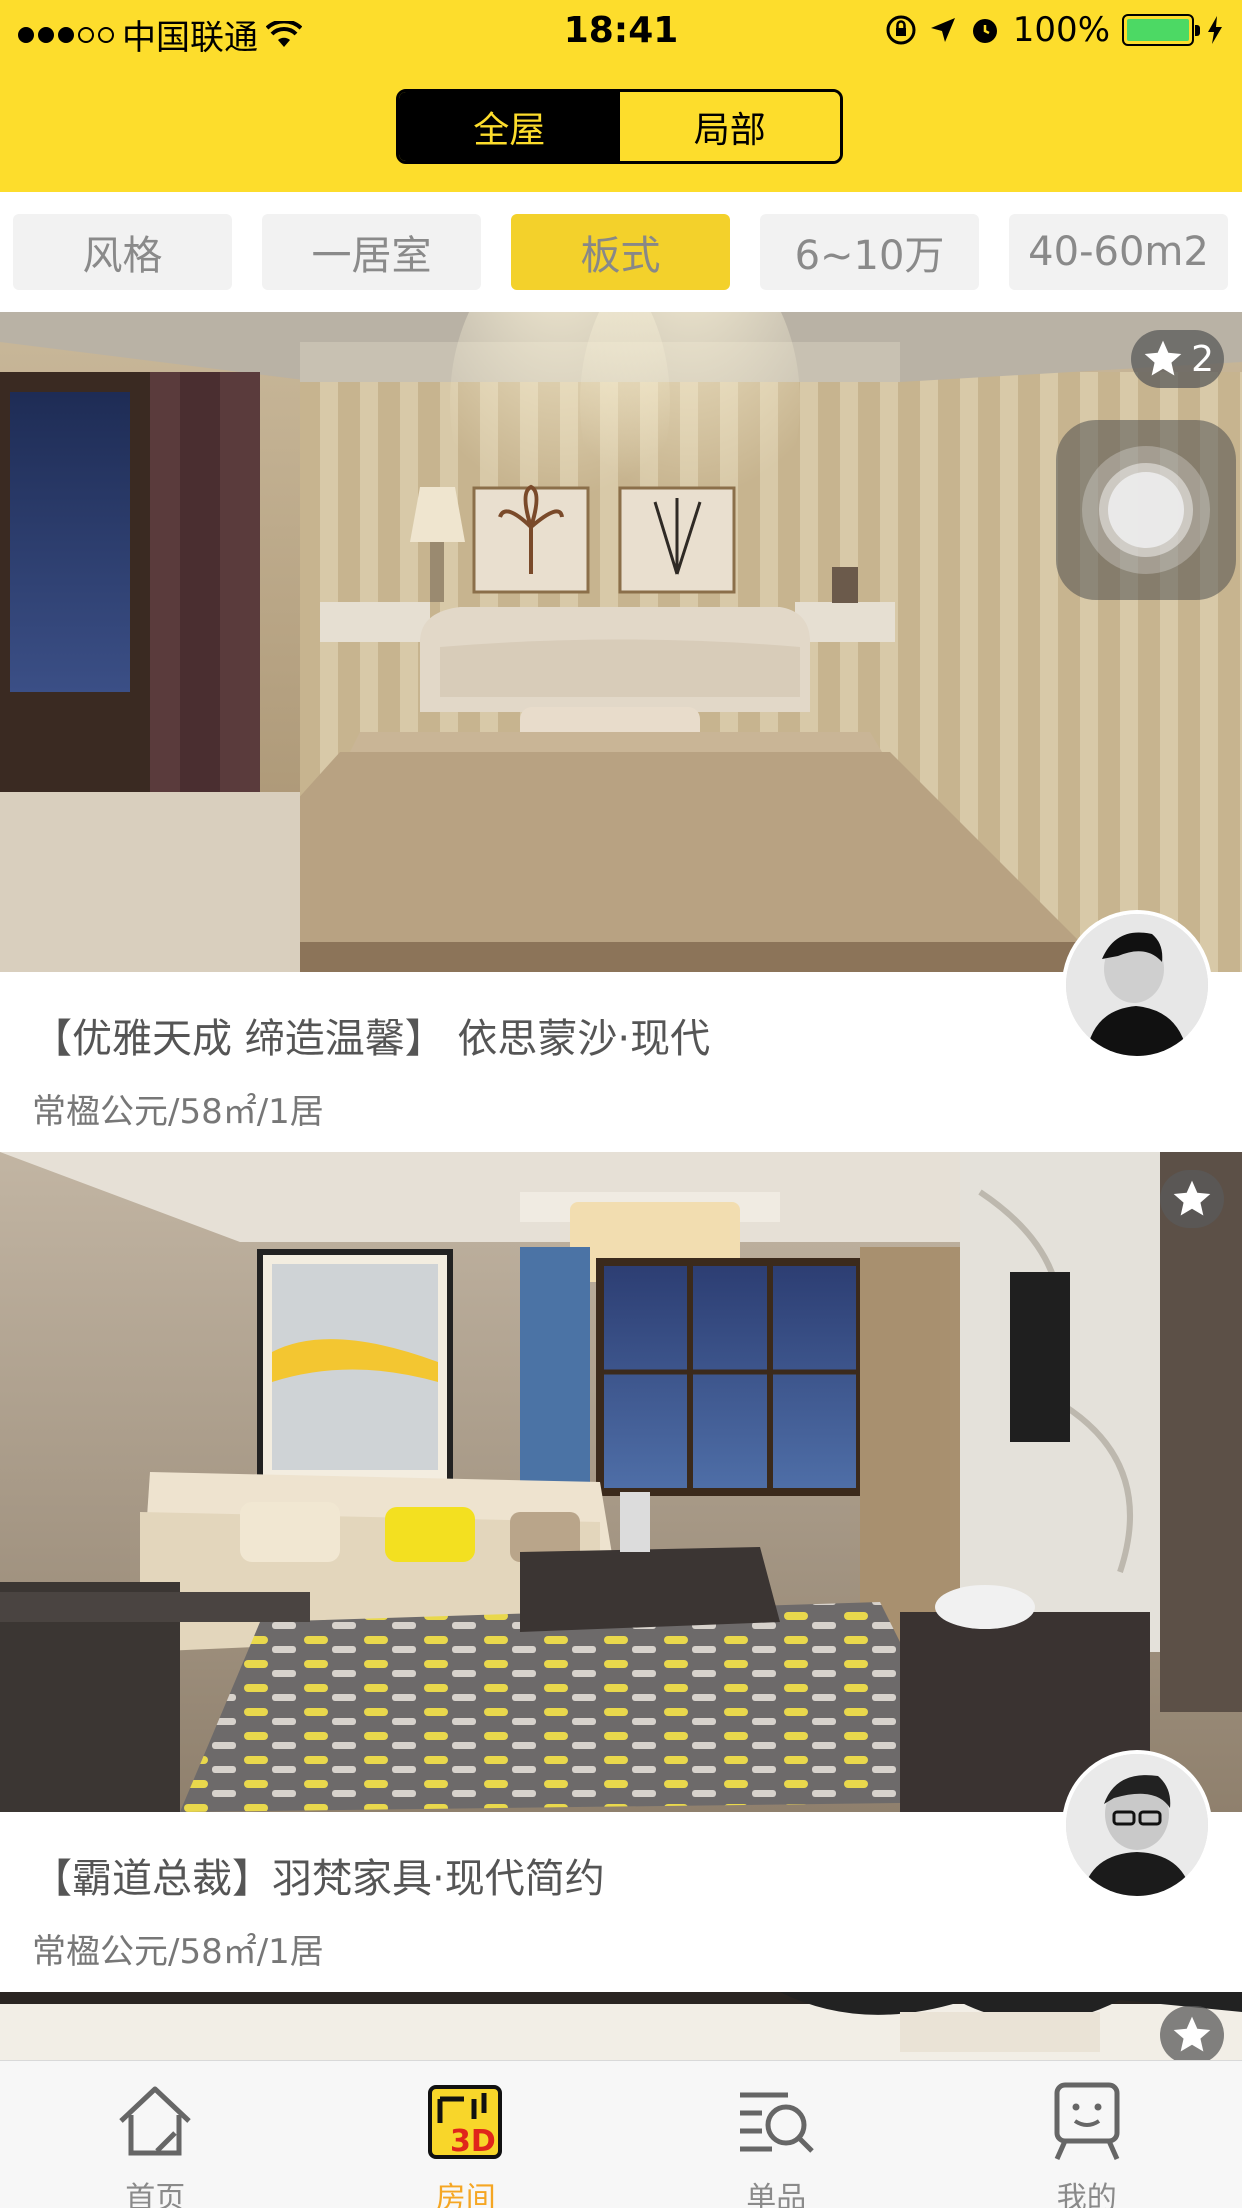  I want to click on filter-bar: 风格 一居室 板式 6~10万 40-60m2, so click(621, 251).